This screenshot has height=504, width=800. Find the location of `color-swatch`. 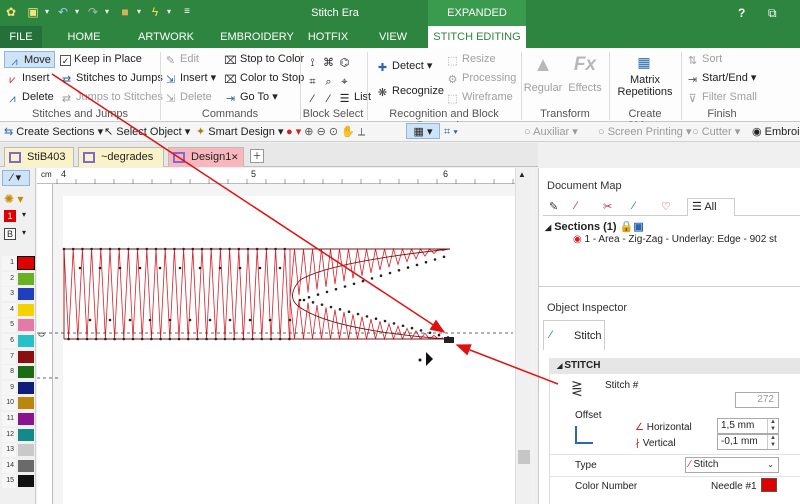

color-swatch is located at coordinates (769, 485).